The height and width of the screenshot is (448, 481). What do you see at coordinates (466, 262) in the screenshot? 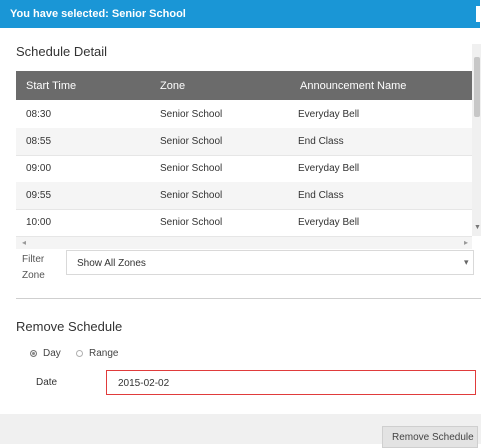
I see `caret-down-icon: ▾` at bounding box center [466, 262].